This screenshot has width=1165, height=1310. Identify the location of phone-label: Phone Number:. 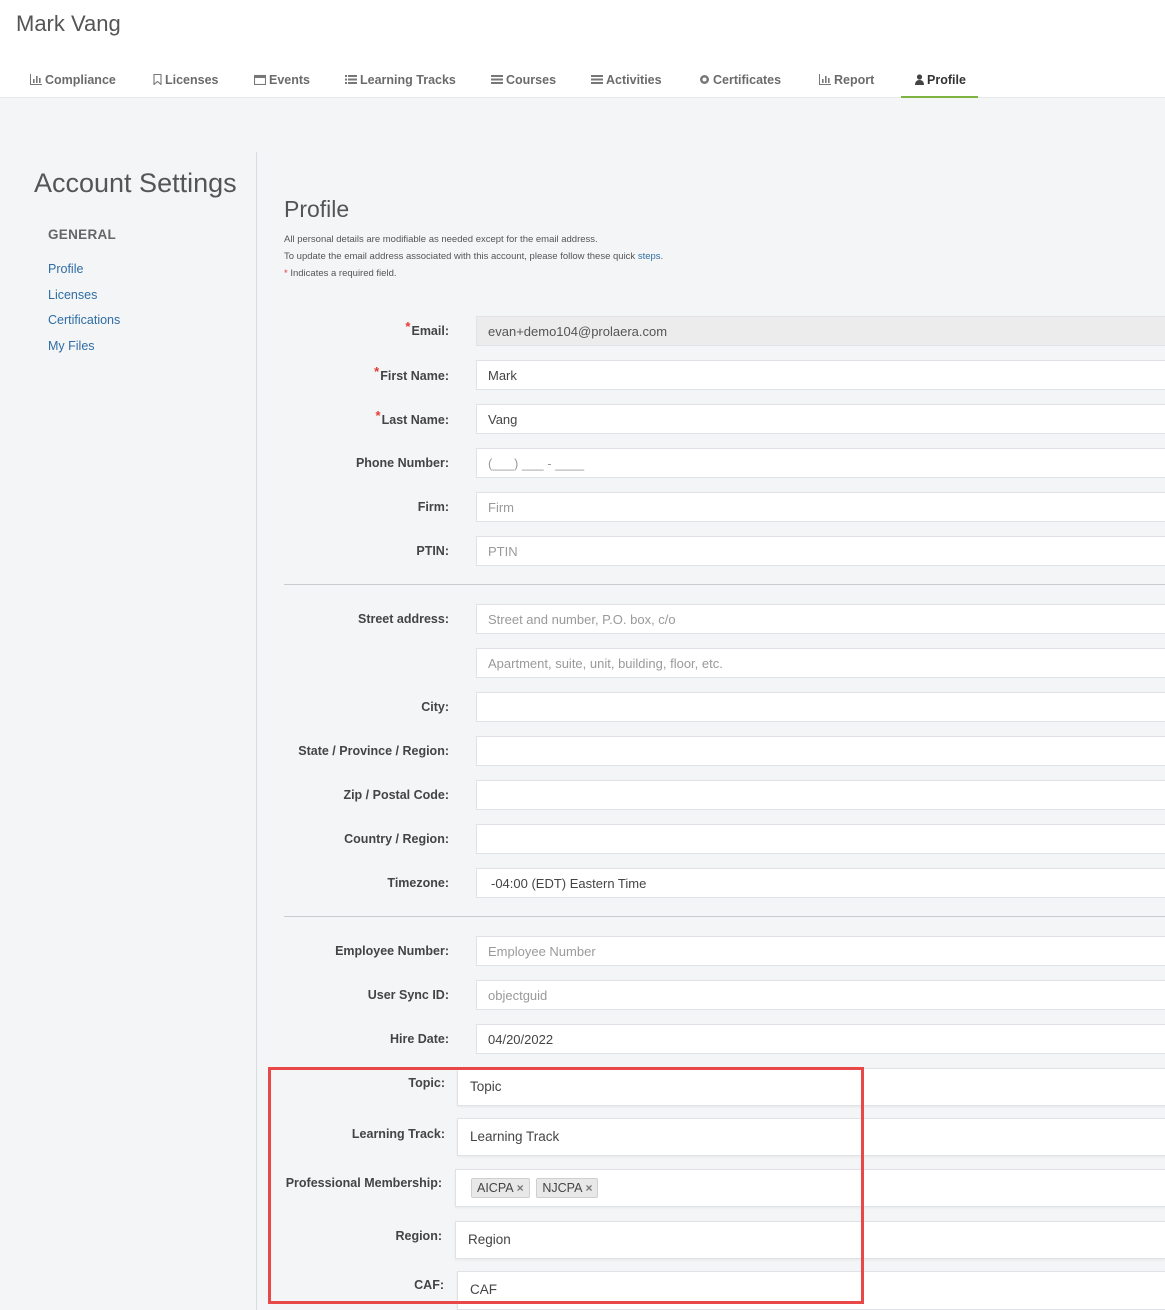
(402, 463).